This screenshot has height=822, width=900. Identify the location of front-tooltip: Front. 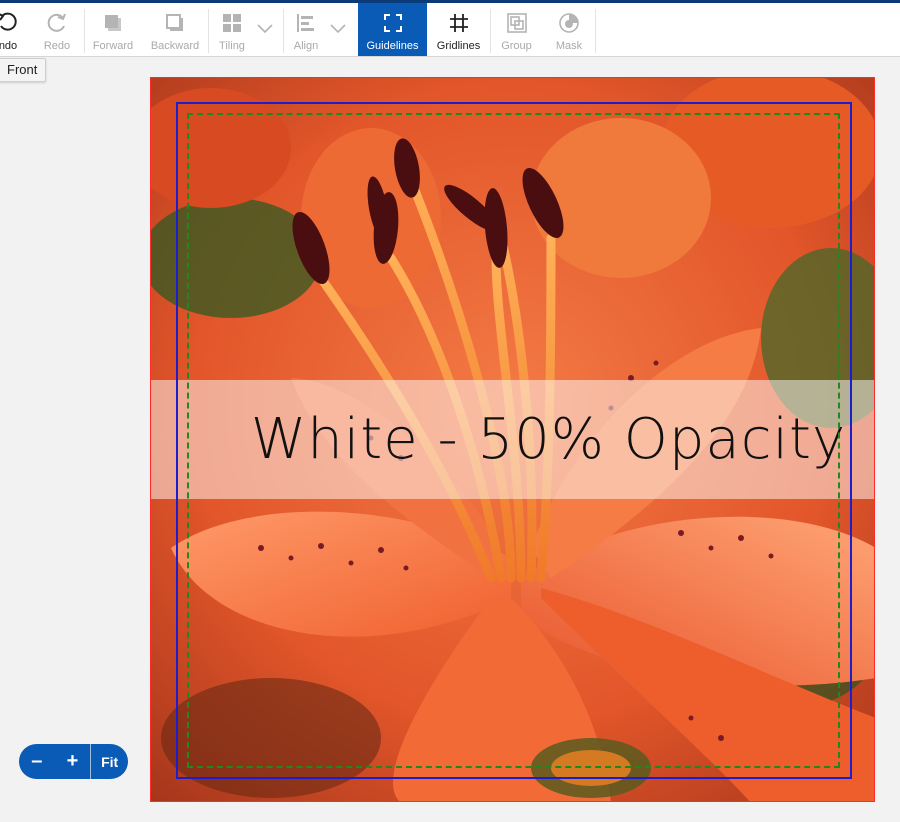
(23, 70).